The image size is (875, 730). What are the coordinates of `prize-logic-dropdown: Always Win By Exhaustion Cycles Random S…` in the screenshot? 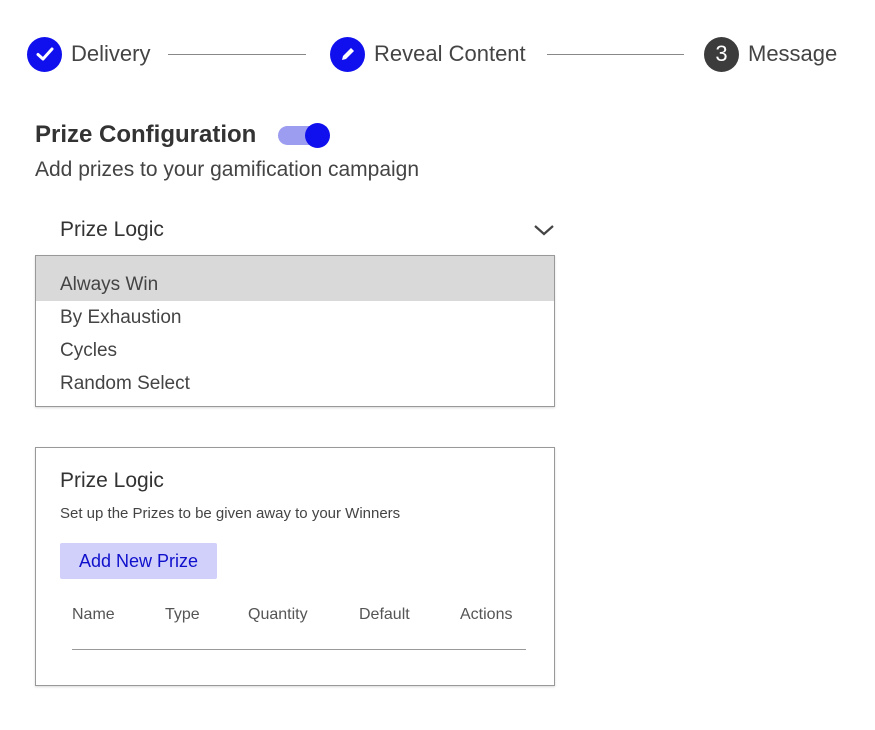 It's located at (295, 331).